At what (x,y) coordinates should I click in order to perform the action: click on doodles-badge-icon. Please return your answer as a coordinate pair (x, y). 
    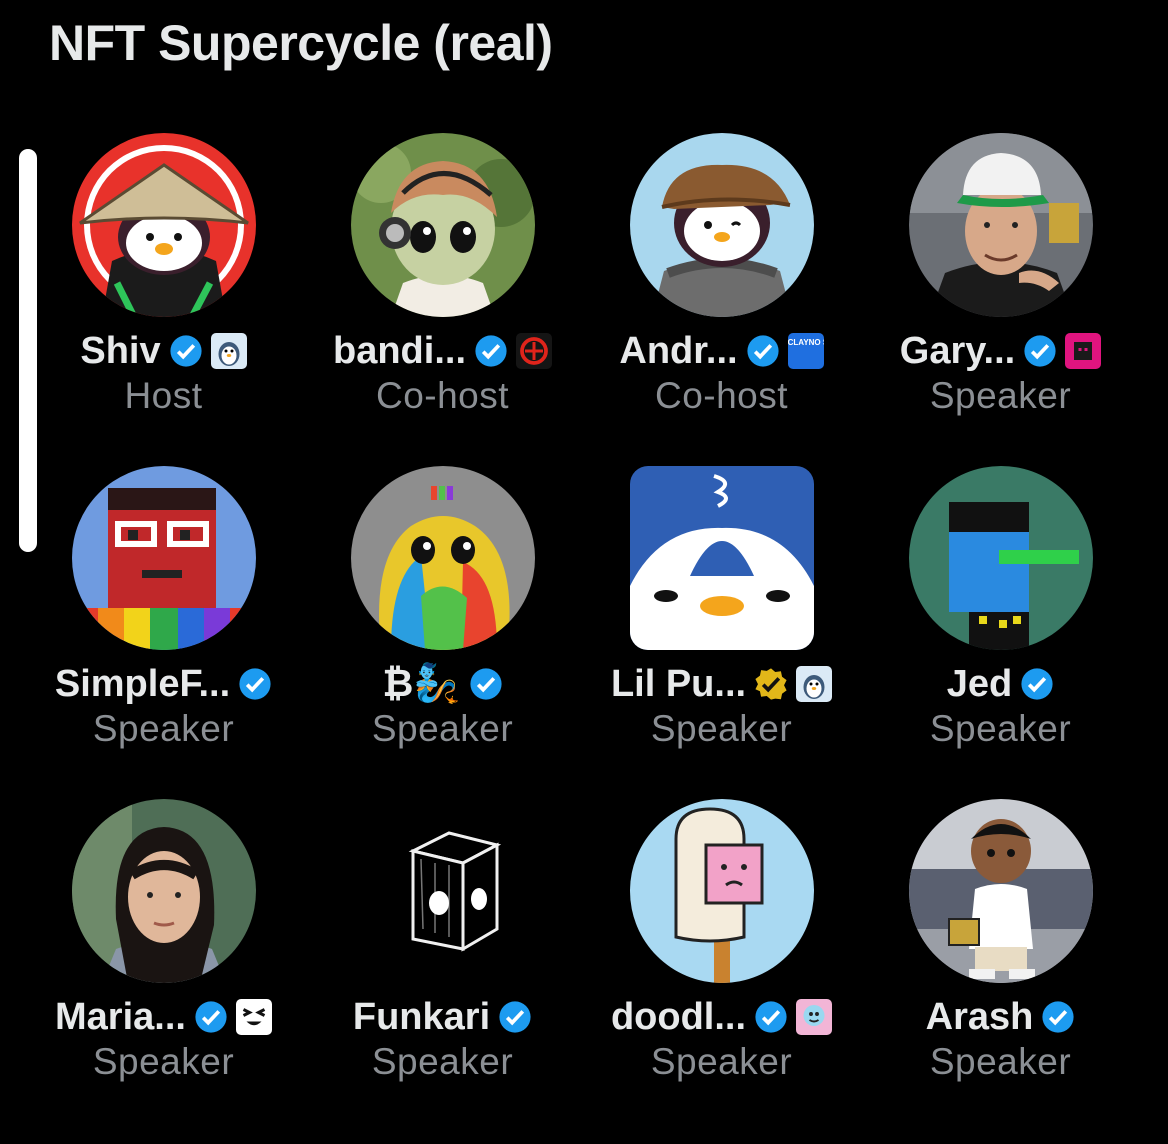
    Looking at the image, I should click on (814, 1017).